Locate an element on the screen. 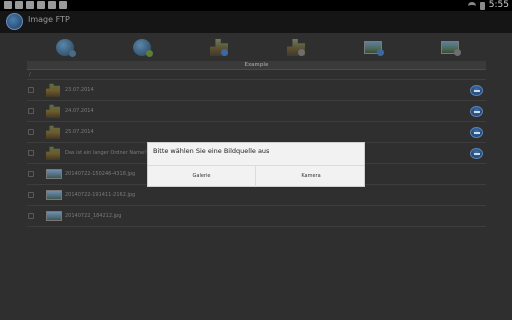 The width and height of the screenshot is (512, 320). list-item: 20140722_184212.jpg is located at coordinates (256, 216).